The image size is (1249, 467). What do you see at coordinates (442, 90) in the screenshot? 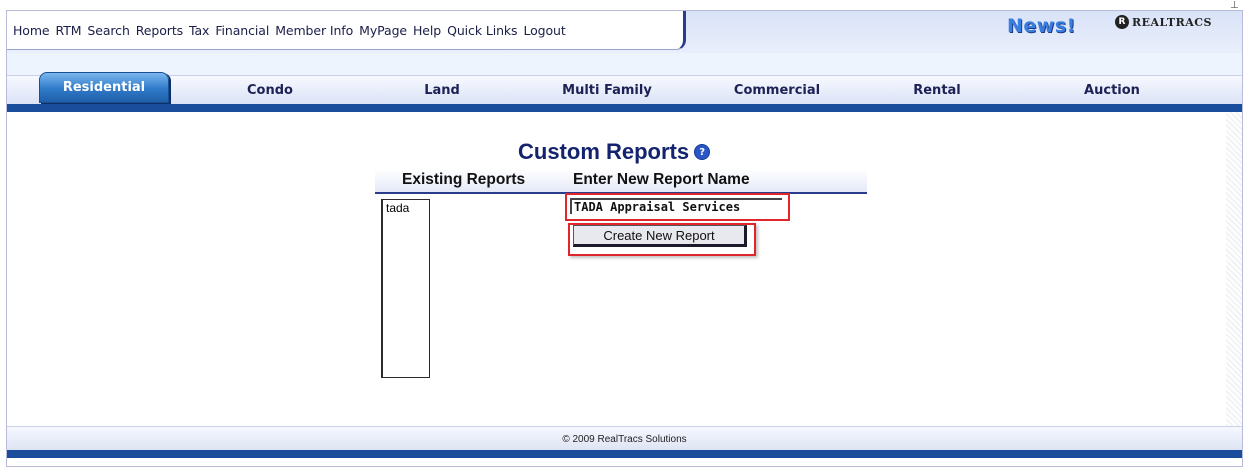
I see `tab-land: Land` at bounding box center [442, 90].